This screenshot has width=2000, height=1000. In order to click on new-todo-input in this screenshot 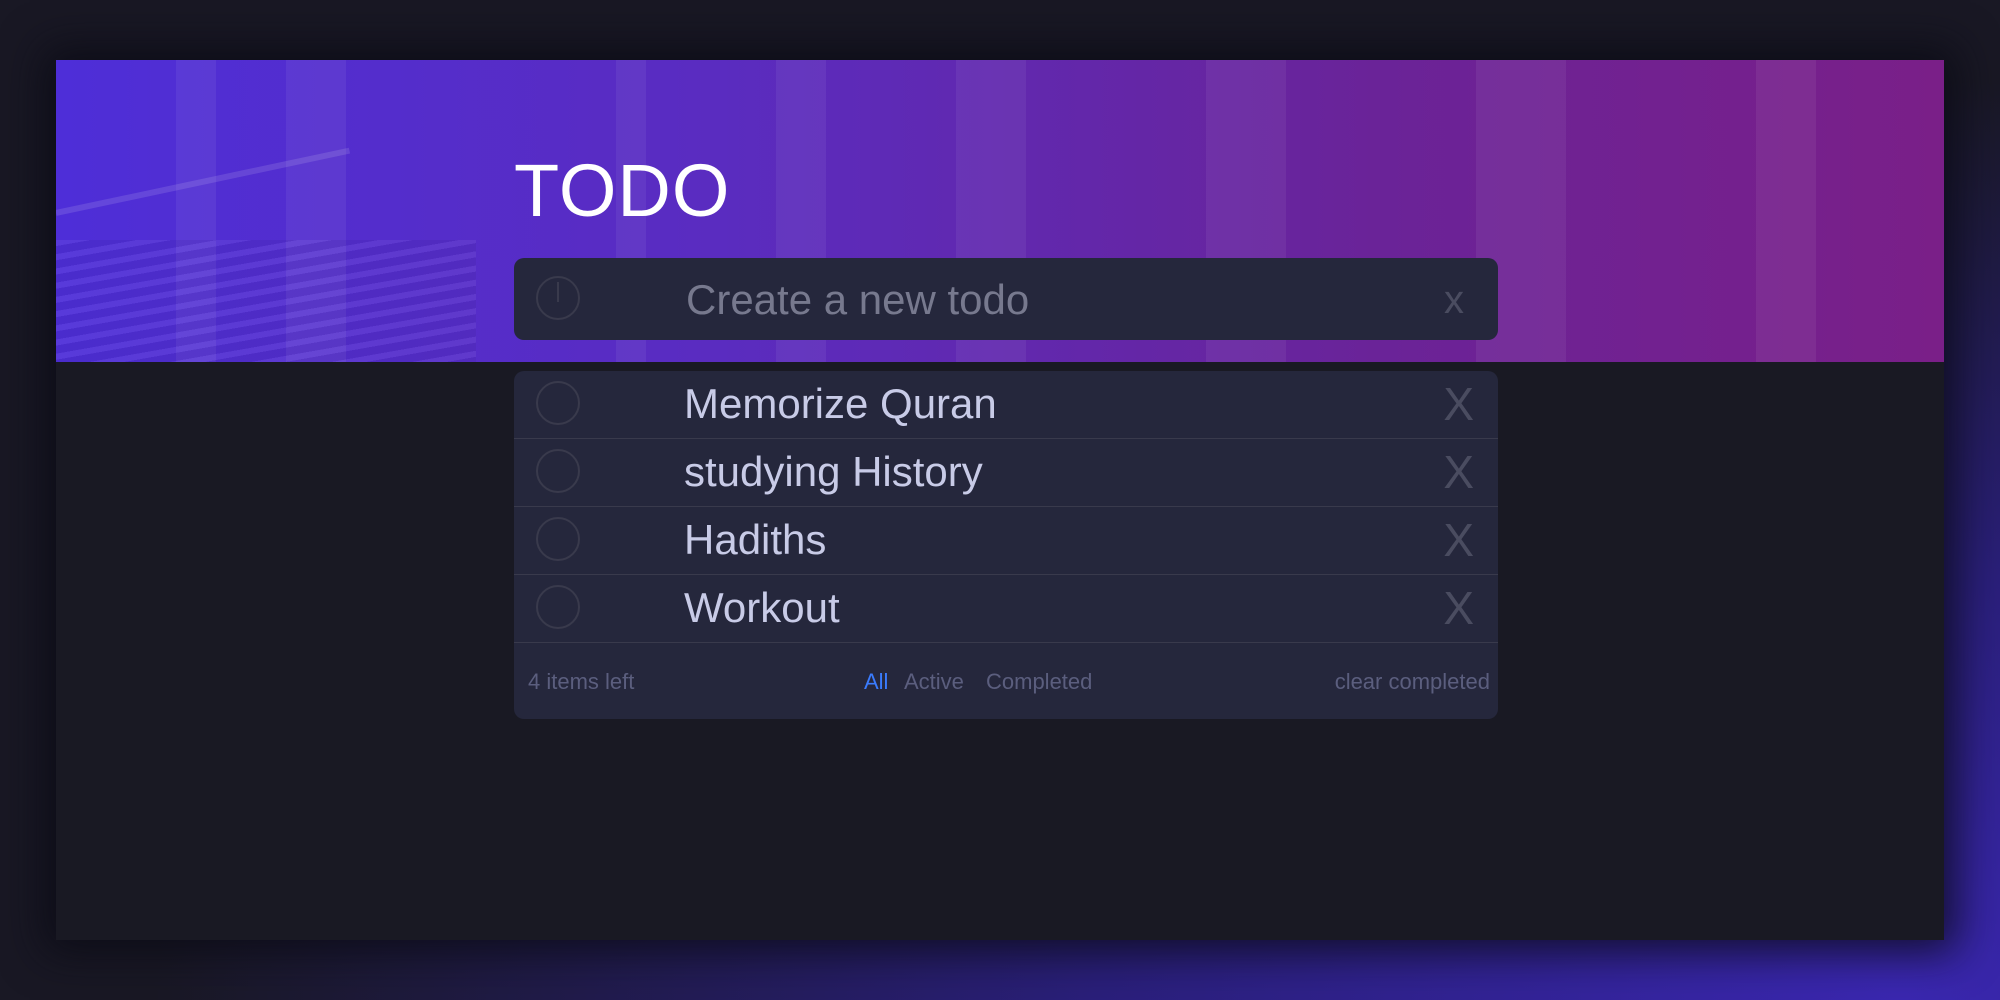, I will do `click(1036, 300)`.